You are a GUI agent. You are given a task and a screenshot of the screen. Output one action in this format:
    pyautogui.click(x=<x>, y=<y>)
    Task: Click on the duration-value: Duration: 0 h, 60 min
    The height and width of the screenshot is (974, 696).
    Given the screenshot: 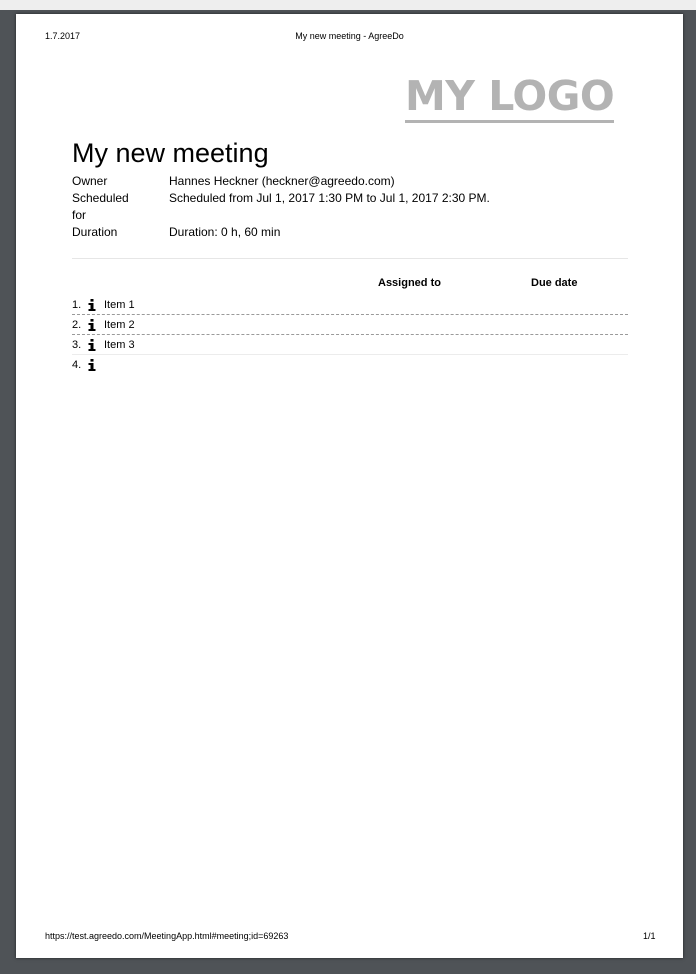 What is the action you would take?
    pyautogui.click(x=225, y=232)
    